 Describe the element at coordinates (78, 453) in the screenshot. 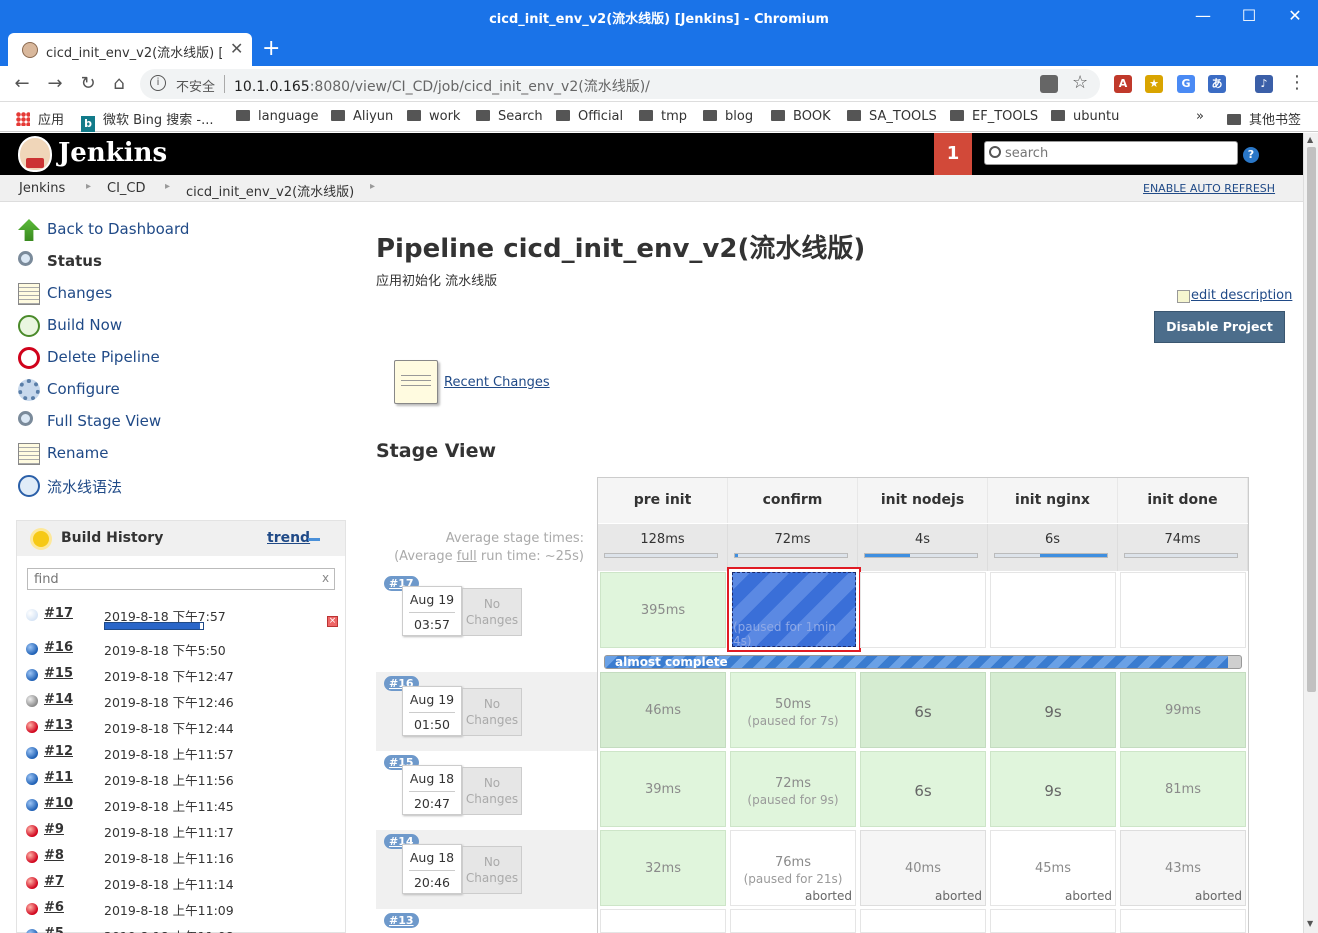

I see `task-label: Rename` at that location.